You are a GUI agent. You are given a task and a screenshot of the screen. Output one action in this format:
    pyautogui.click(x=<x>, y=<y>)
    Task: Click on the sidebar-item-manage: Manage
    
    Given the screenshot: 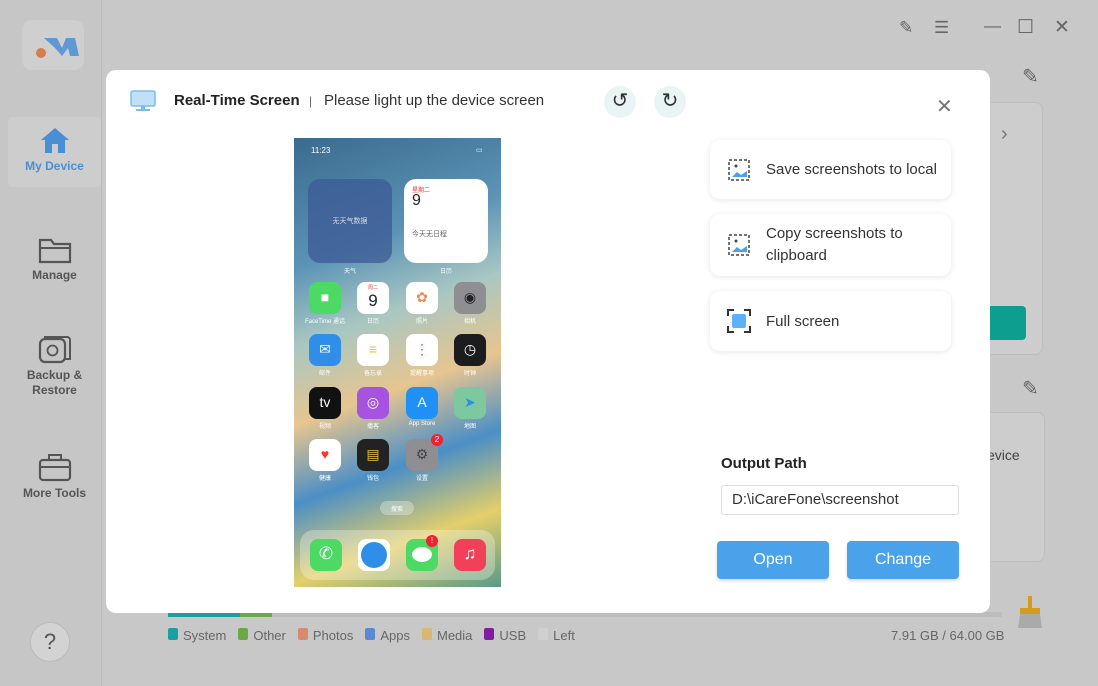 What is the action you would take?
    pyautogui.click(x=54, y=259)
    